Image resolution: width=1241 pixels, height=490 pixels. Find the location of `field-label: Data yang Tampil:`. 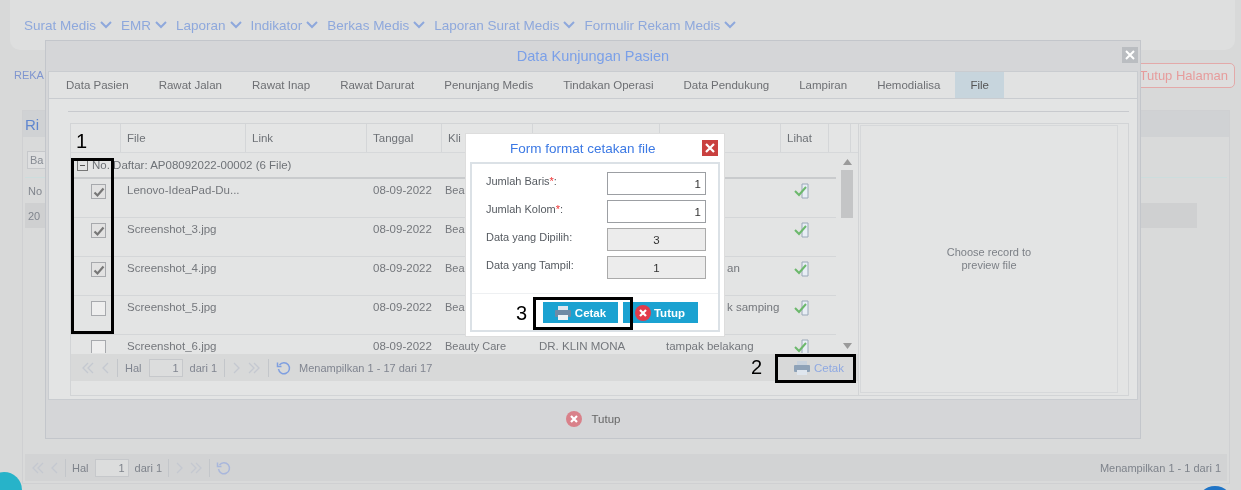

field-label: Data yang Tampil: is located at coordinates (530, 264).